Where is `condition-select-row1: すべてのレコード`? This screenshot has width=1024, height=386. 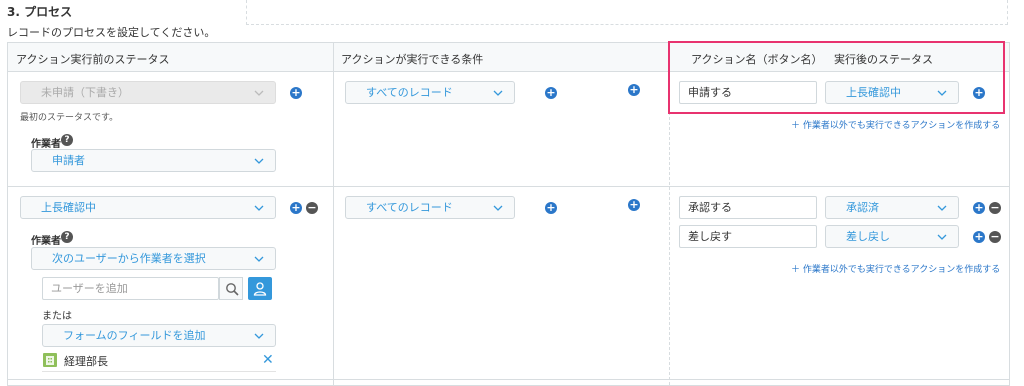 condition-select-row1: すべてのレコード is located at coordinates (430, 92).